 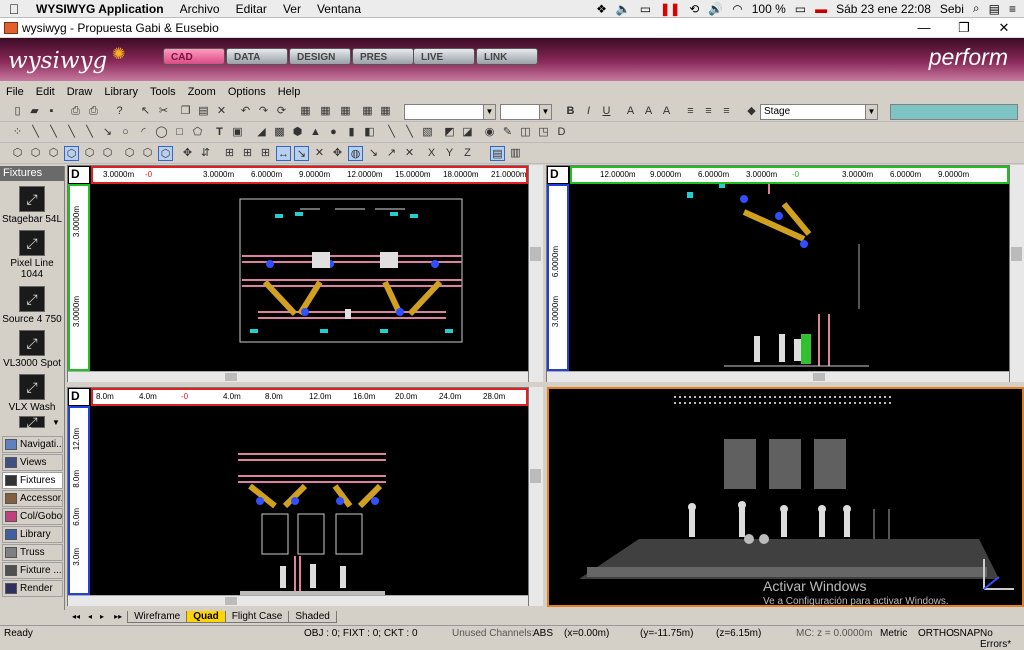 What do you see at coordinates (56, 422) in the screenshot?
I see `scroll-down-icon: ▼` at bounding box center [56, 422].